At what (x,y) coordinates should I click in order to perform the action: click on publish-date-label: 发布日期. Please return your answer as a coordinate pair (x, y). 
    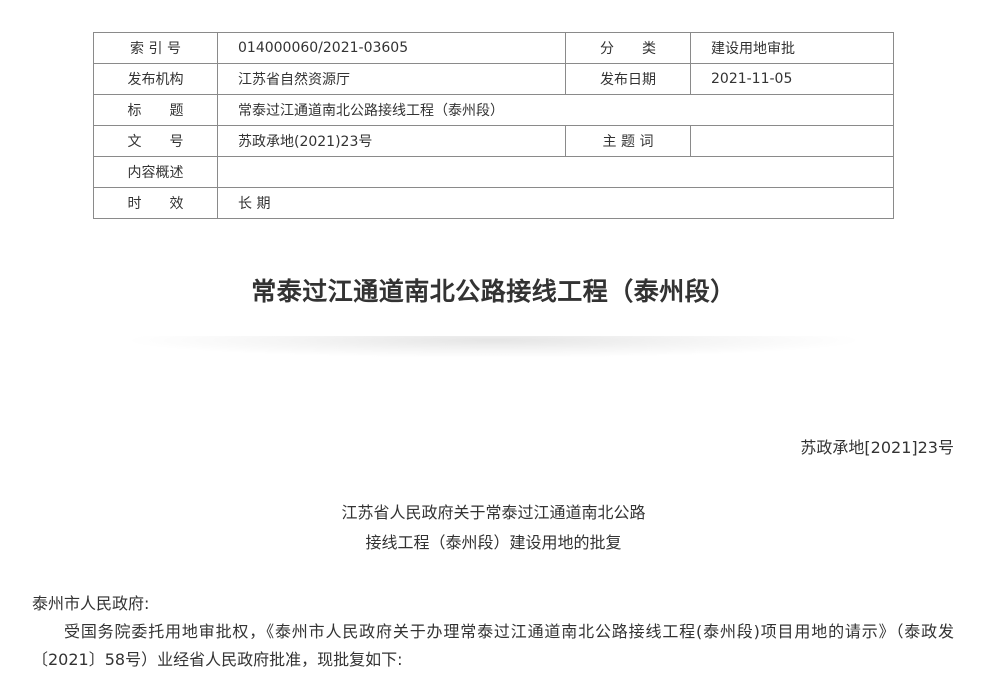
    Looking at the image, I should click on (628, 79).